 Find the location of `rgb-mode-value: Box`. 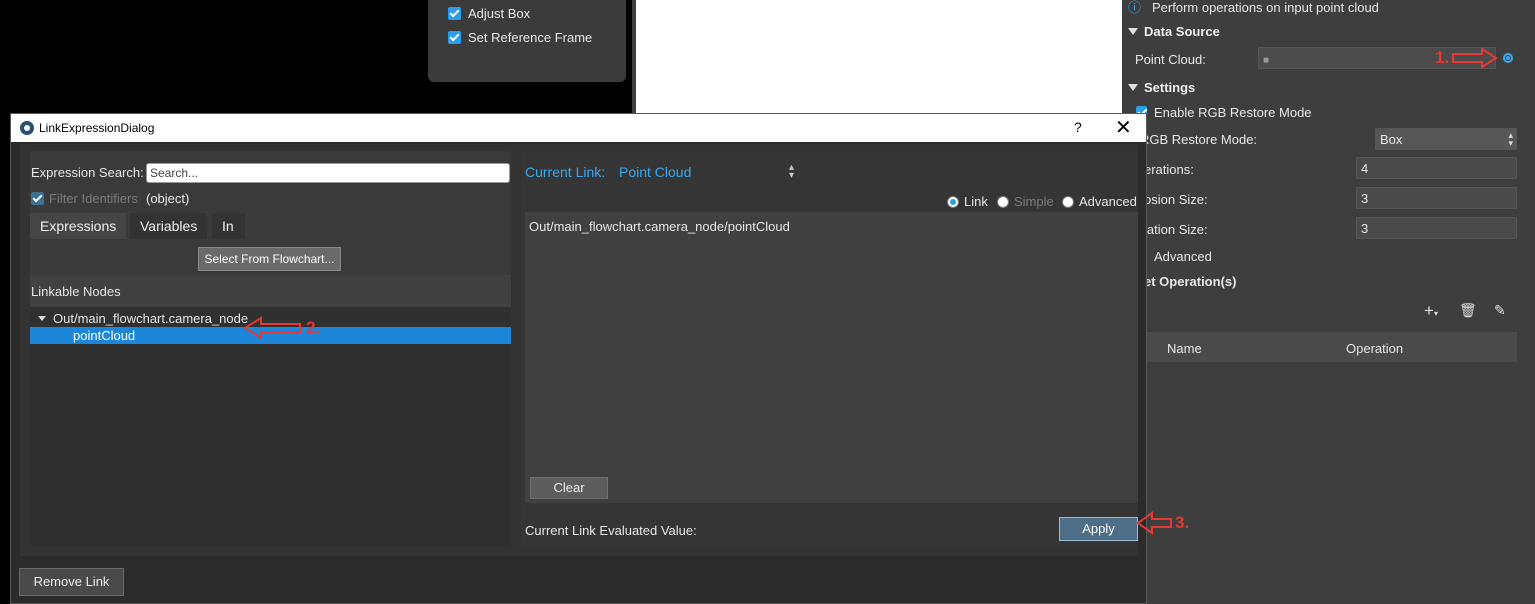

rgb-mode-value: Box is located at coordinates (1391, 139).